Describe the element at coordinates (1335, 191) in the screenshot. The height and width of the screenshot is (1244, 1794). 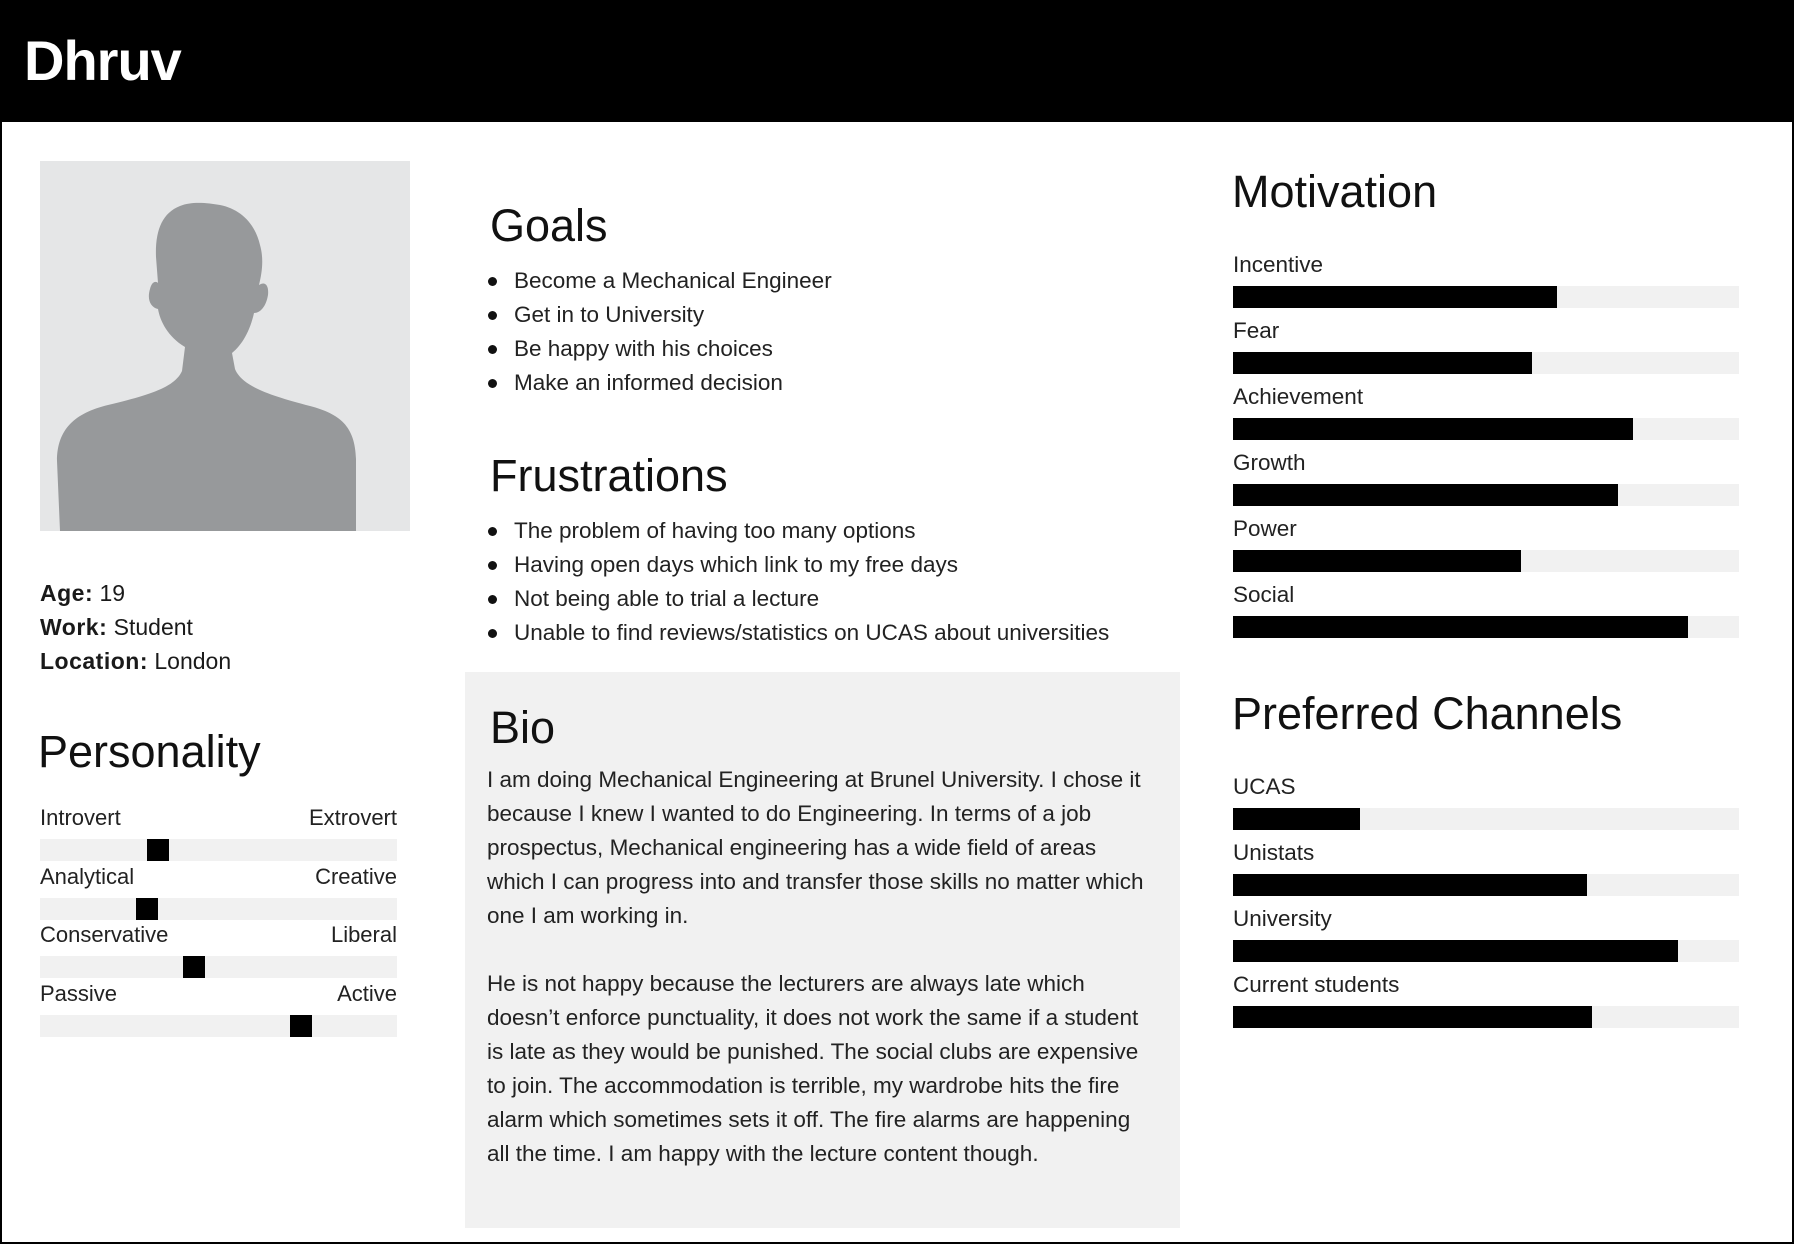
I see `motivation-title: Motivation` at that location.